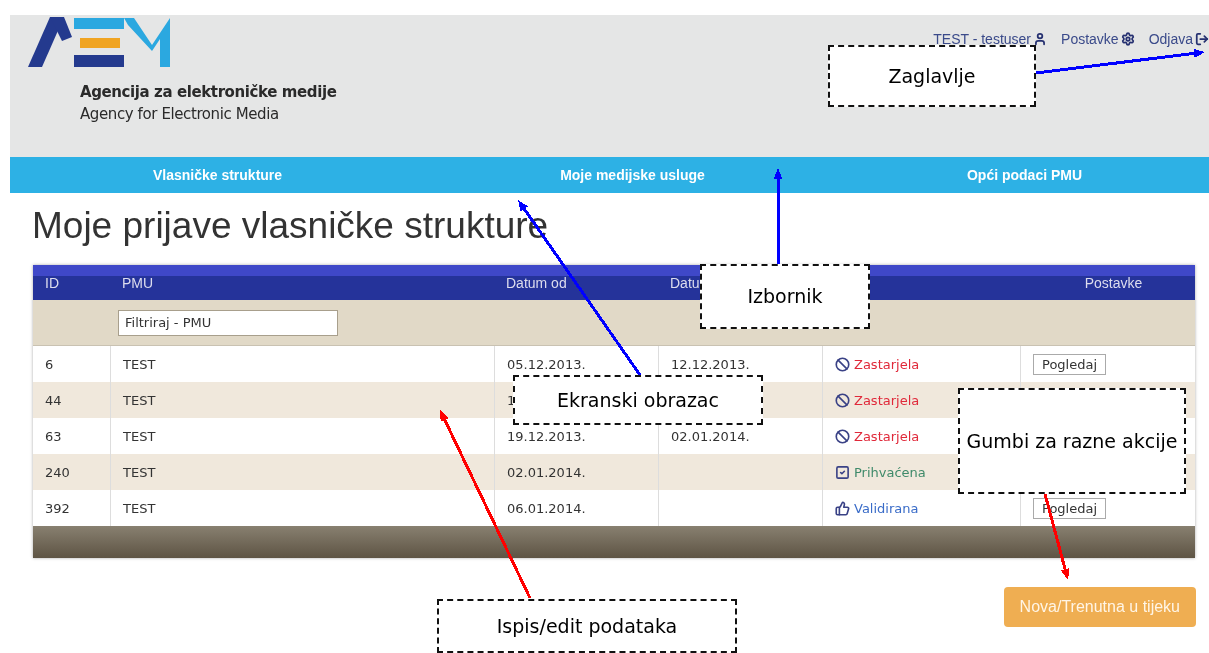 This screenshot has height=653, width=1209. Describe the element at coordinates (877, 508) in the screenshot. I see `status-label: Validirana` at that location.